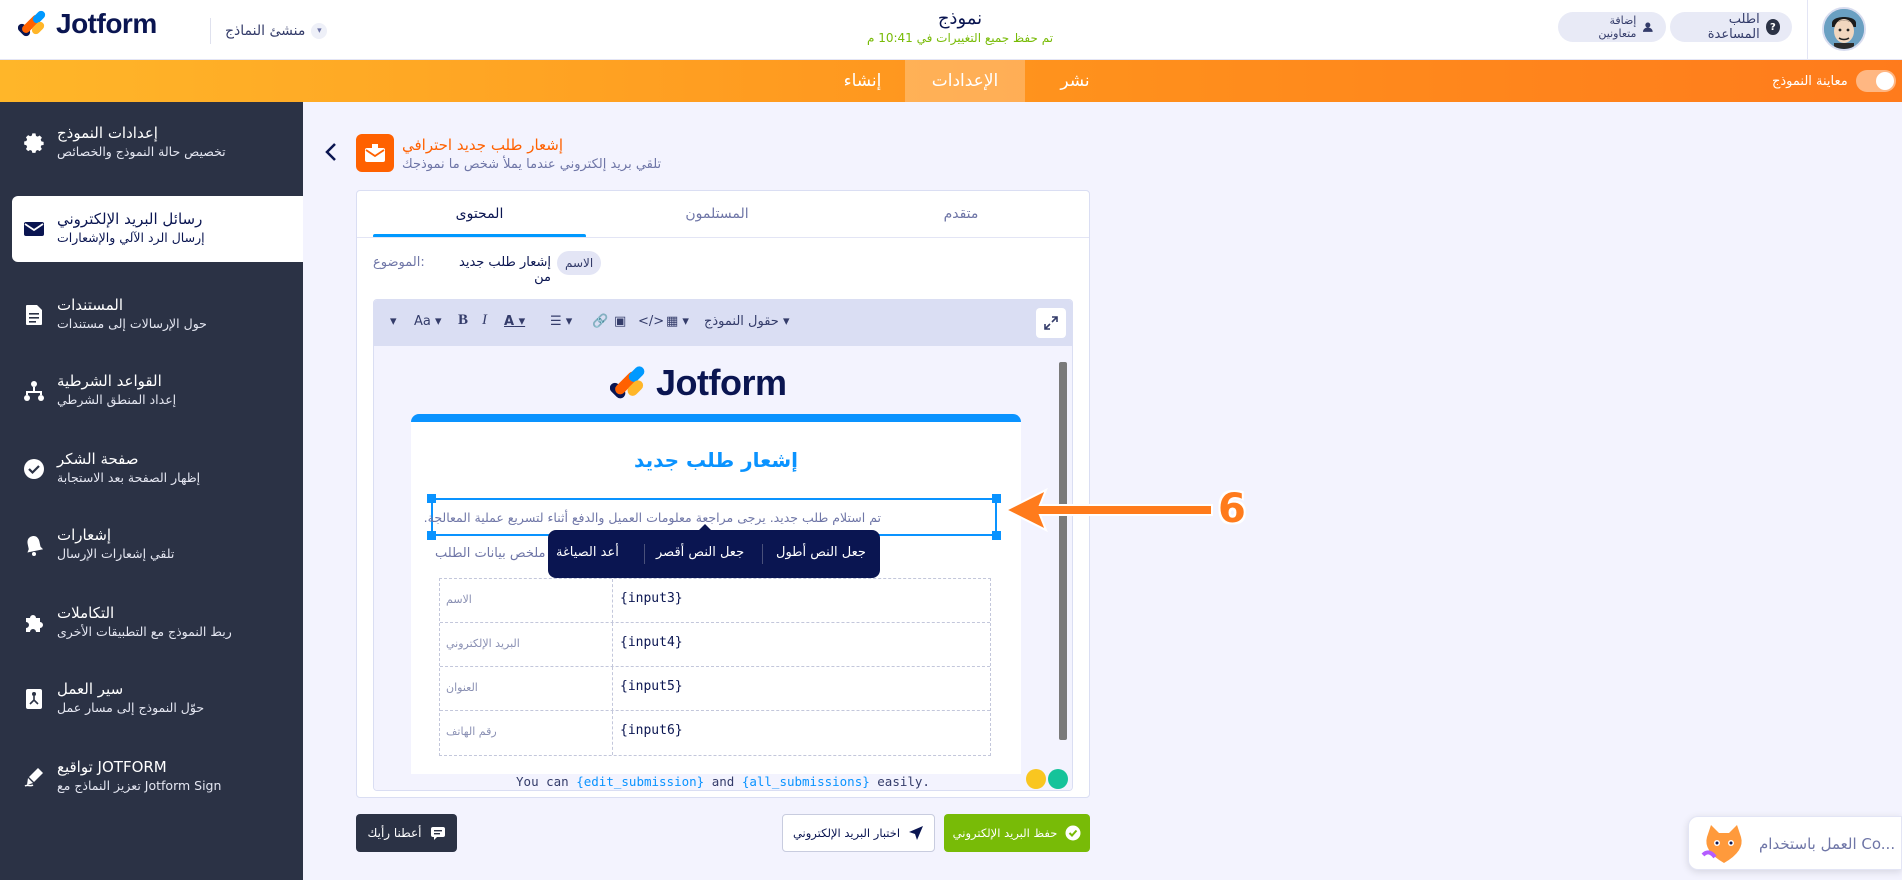 The image size is (1902, 880). What do you see at coordinates (762, 554) in the screenshot?
I see `popup-divider` at bounding box center [762, 554].